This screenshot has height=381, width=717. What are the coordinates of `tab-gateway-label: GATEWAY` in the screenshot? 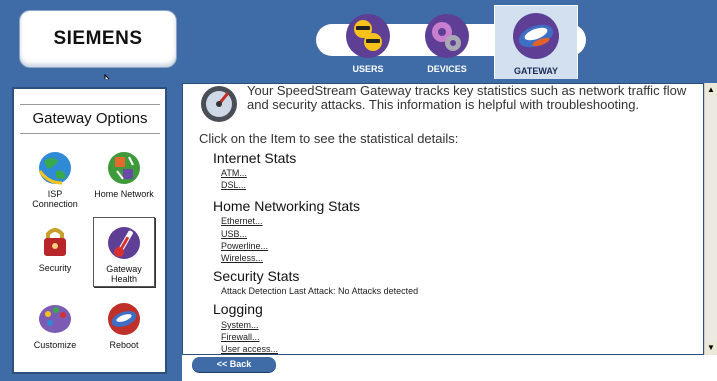 It's located at (535, 71).